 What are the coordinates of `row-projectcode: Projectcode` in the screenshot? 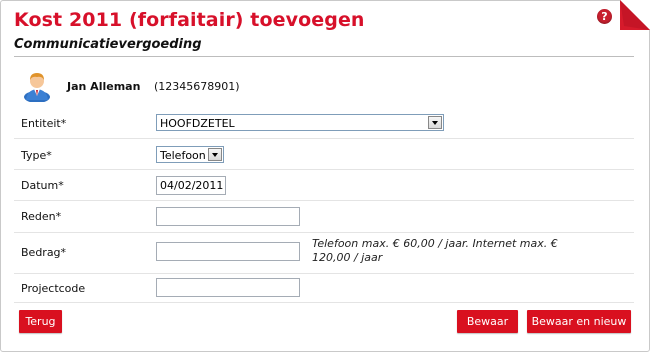 It's located at (324, 288).